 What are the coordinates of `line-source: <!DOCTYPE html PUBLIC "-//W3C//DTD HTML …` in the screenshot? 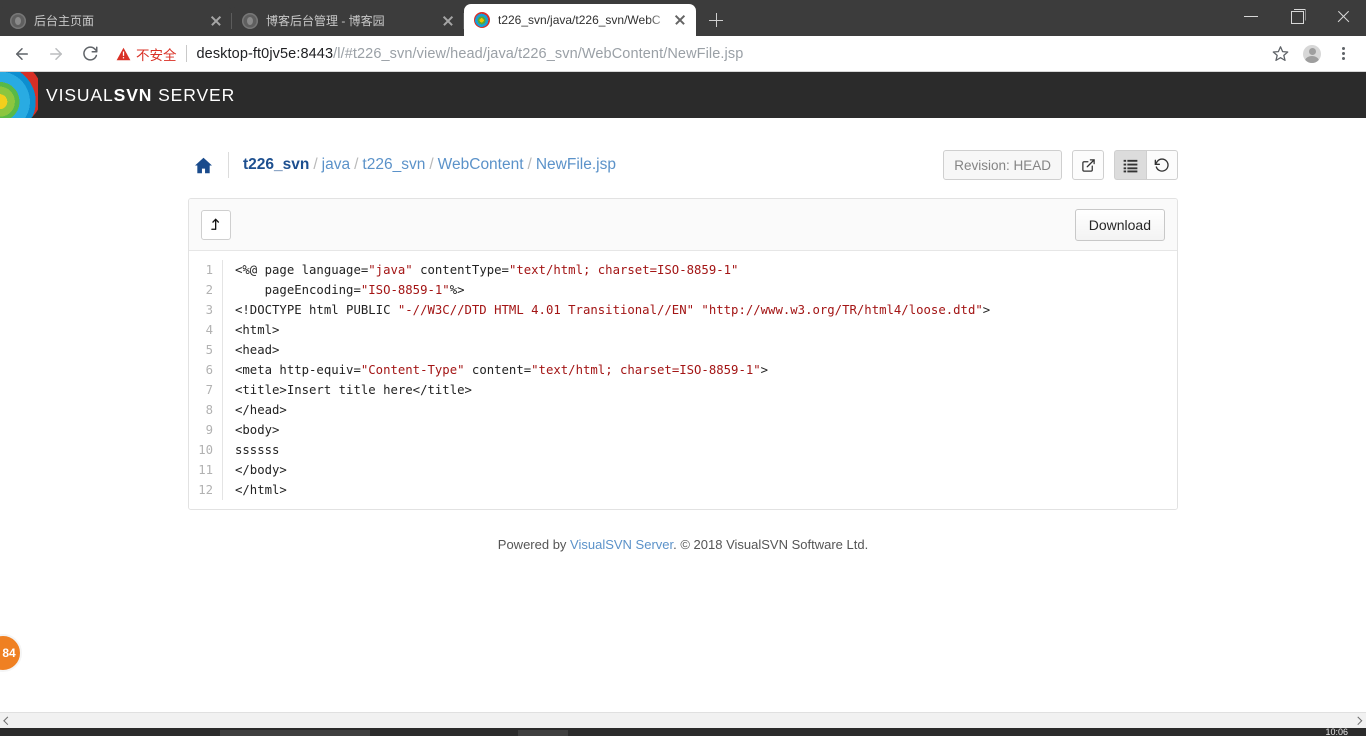 It's located at (699, 310).